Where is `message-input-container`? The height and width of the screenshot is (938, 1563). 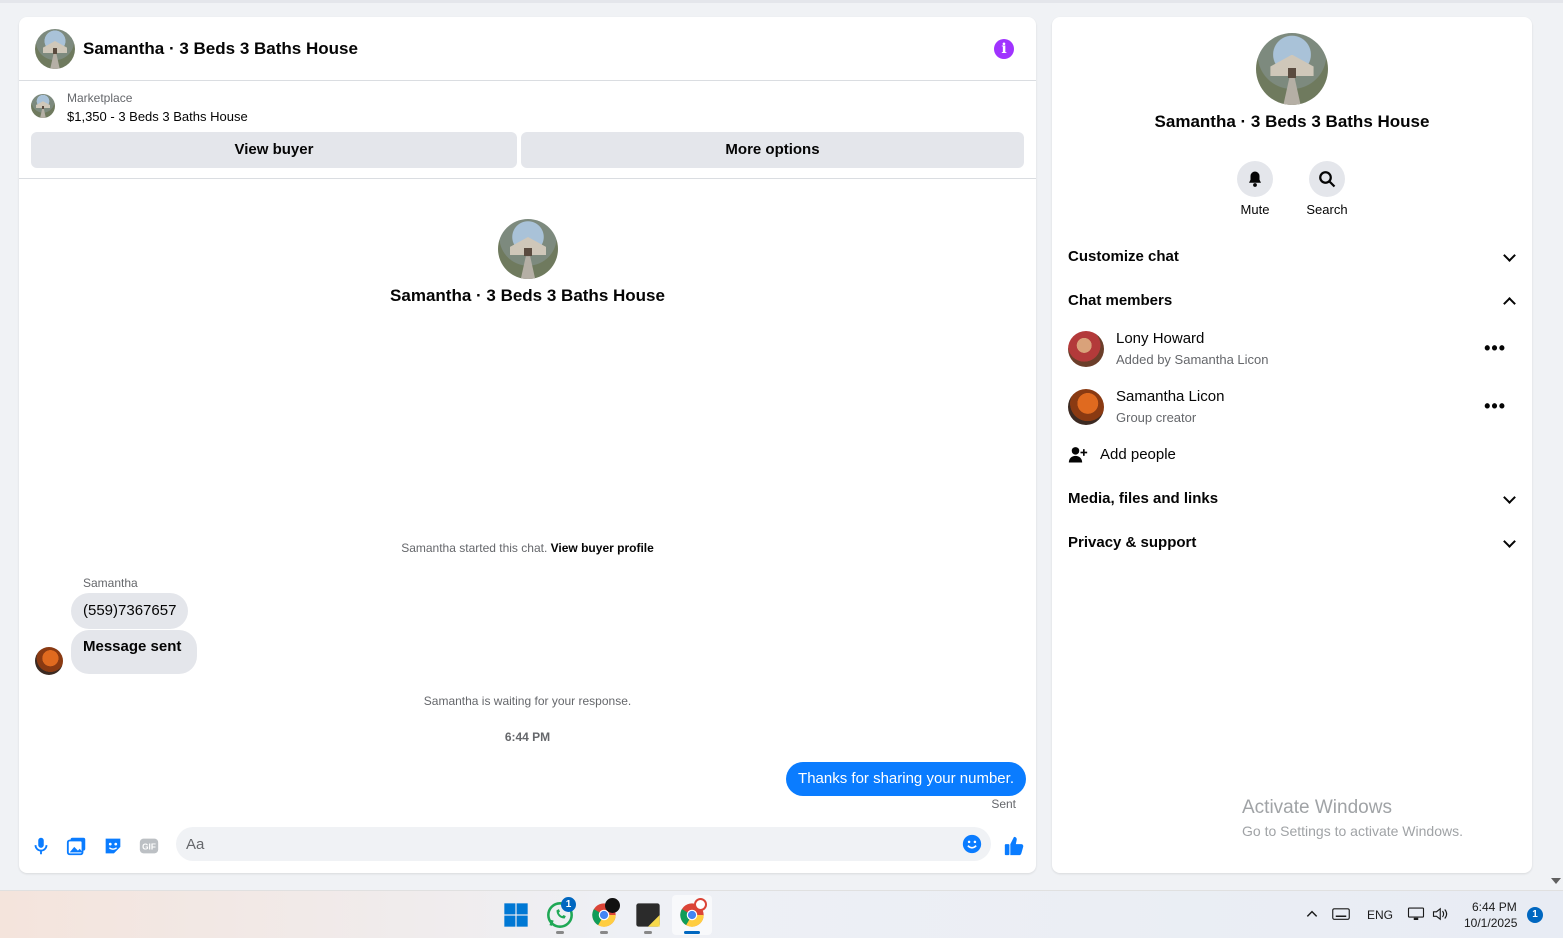 message-input-container is located at coordinates (583, 844).